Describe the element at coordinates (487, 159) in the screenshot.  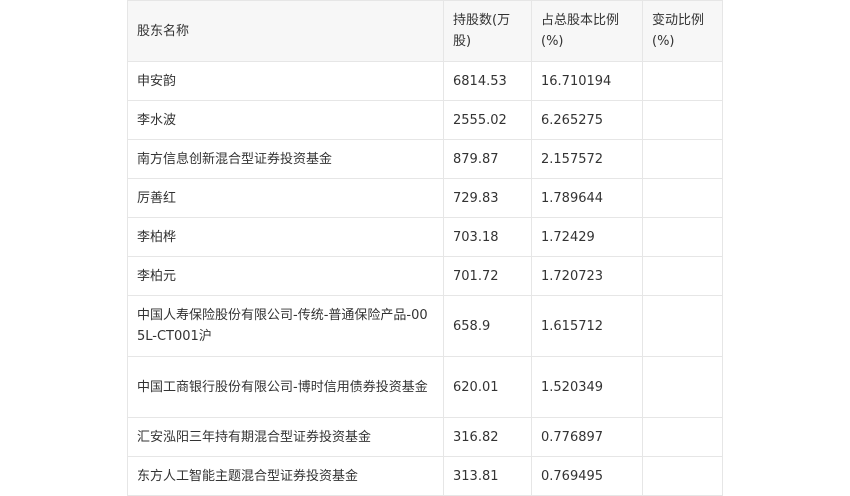
I see `cell-shares: 879.87` at that location.